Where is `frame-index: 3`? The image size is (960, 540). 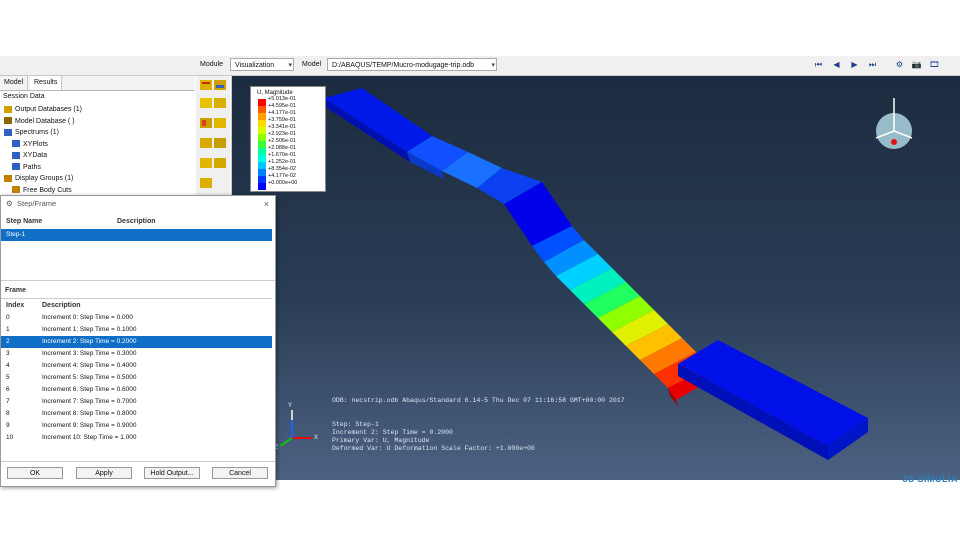
frame-index: 3 is located at coordinates (8, 353).